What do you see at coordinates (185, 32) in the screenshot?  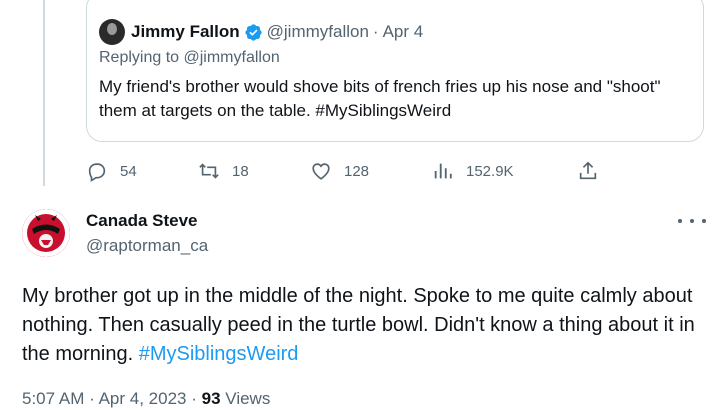 I see `quoted-author-name: Jimmy Fallon` at bounding box center [185, 32].